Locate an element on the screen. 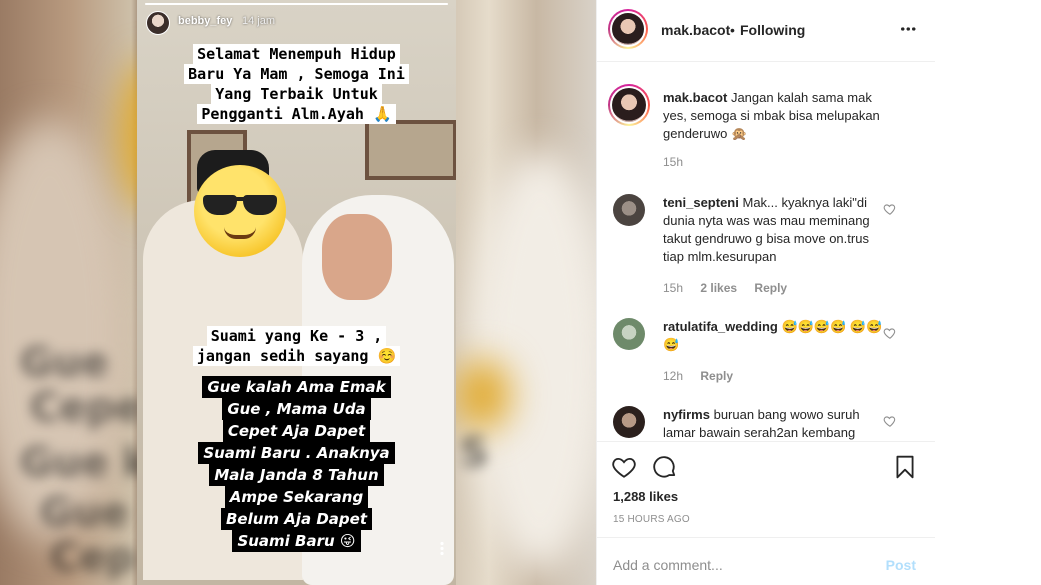 Image resolution: width=1041 pixels, height=585 pixels. following-button: Following is located at coordinates (772, 30).